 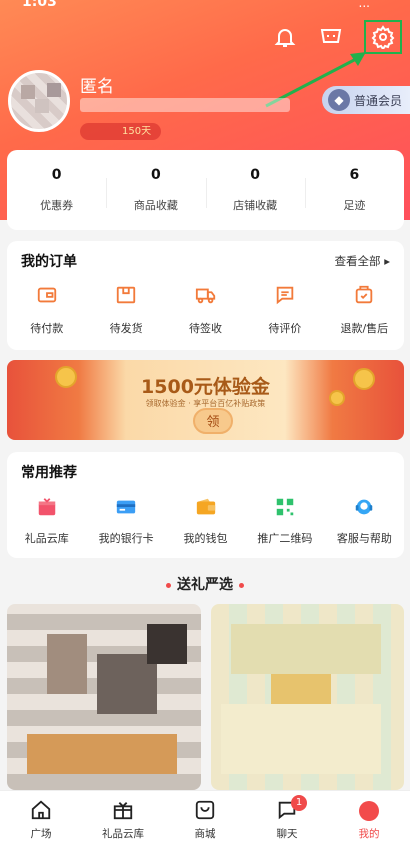 What do you see at coordinates (378, 100) in the screenshot?
I see `member-label: 普通会员` at bounding box center [378, 100].